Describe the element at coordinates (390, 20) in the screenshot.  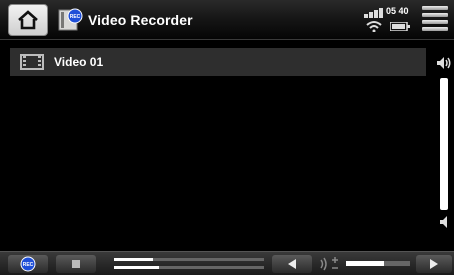
I see `status-area: 05 40` at that location.